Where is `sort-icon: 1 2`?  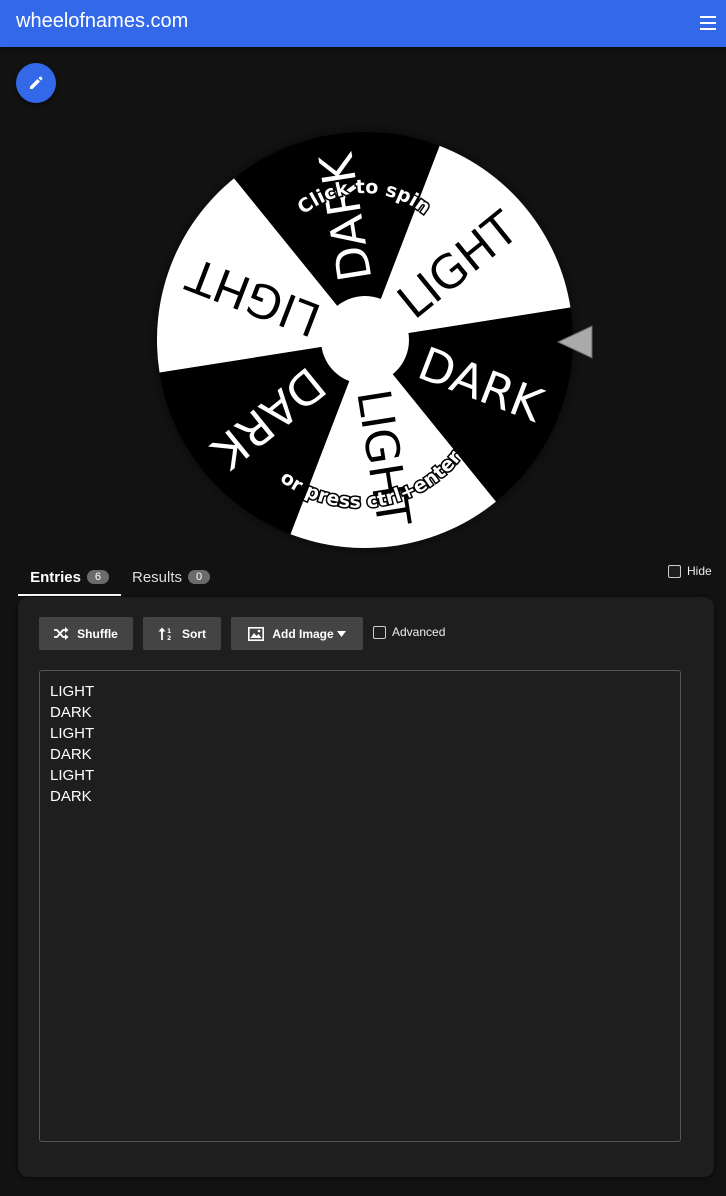
sort-icon: 1 2 is located at coordinates (164, 634).